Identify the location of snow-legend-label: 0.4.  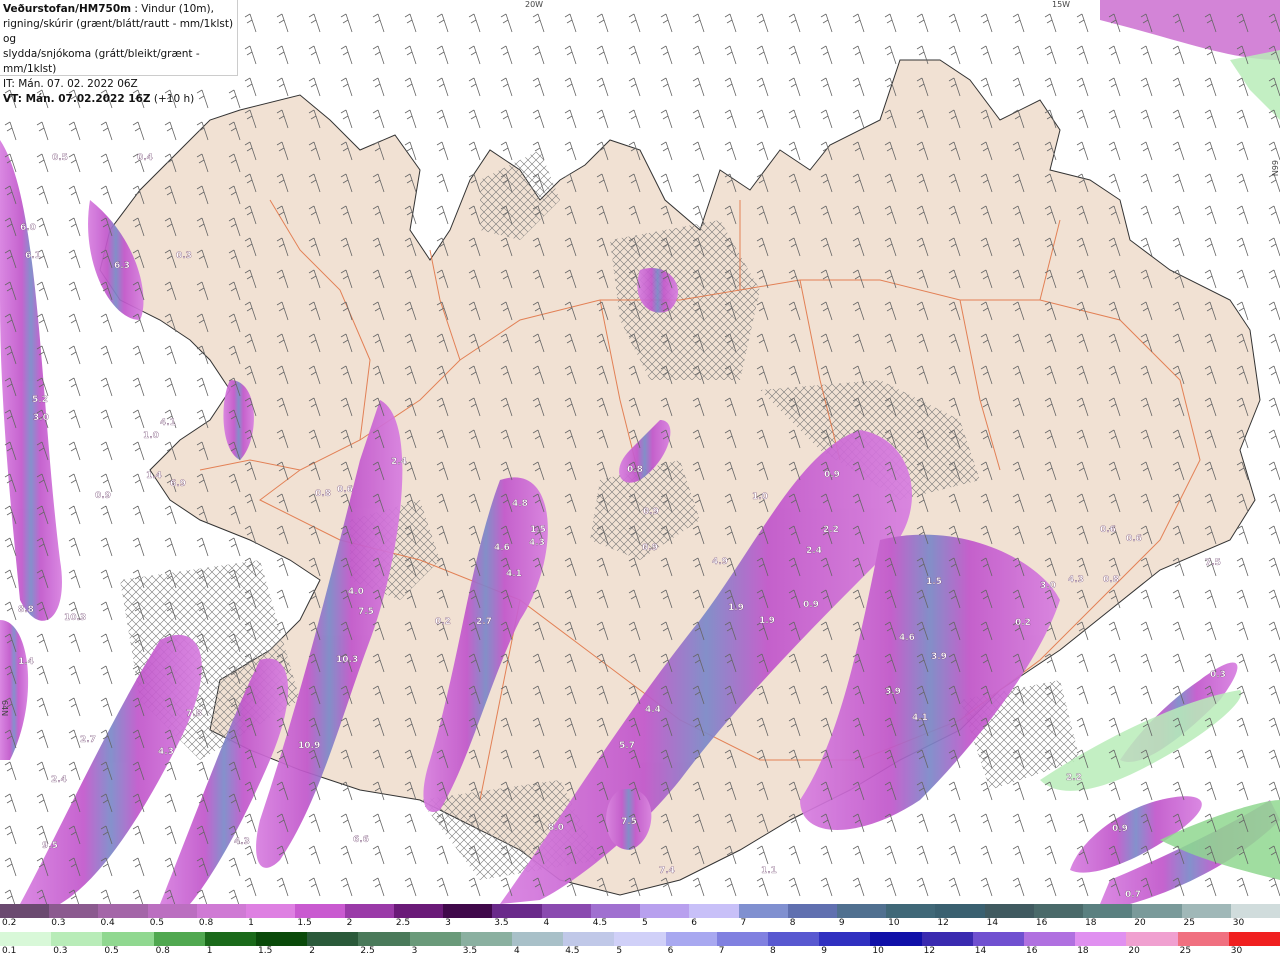
(107, 923).